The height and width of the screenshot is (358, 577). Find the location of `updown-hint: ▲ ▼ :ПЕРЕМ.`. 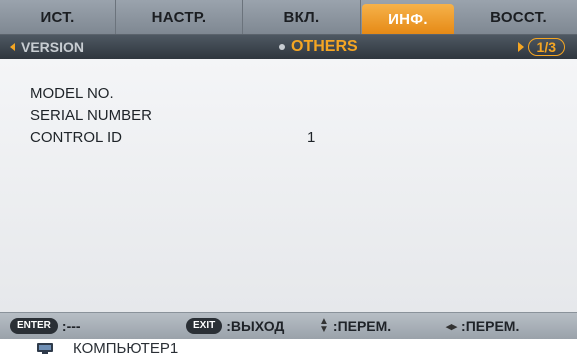

updown-hint: ▲ ▼ :ПЕРЕМ. is located at coordinates (355, 326).